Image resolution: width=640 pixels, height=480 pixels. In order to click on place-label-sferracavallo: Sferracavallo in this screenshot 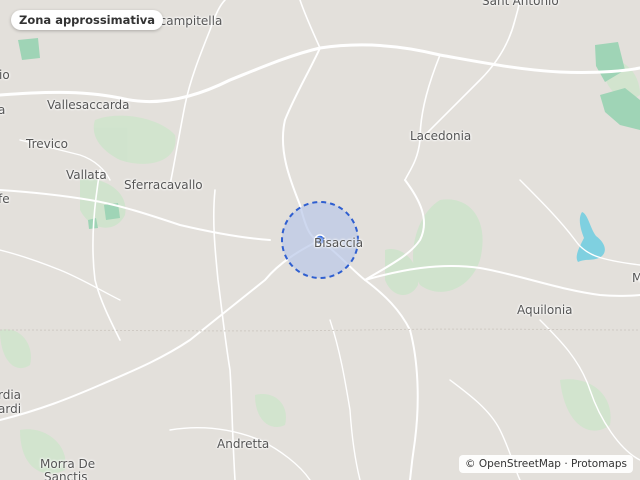, I will do `click(163, 185)`.